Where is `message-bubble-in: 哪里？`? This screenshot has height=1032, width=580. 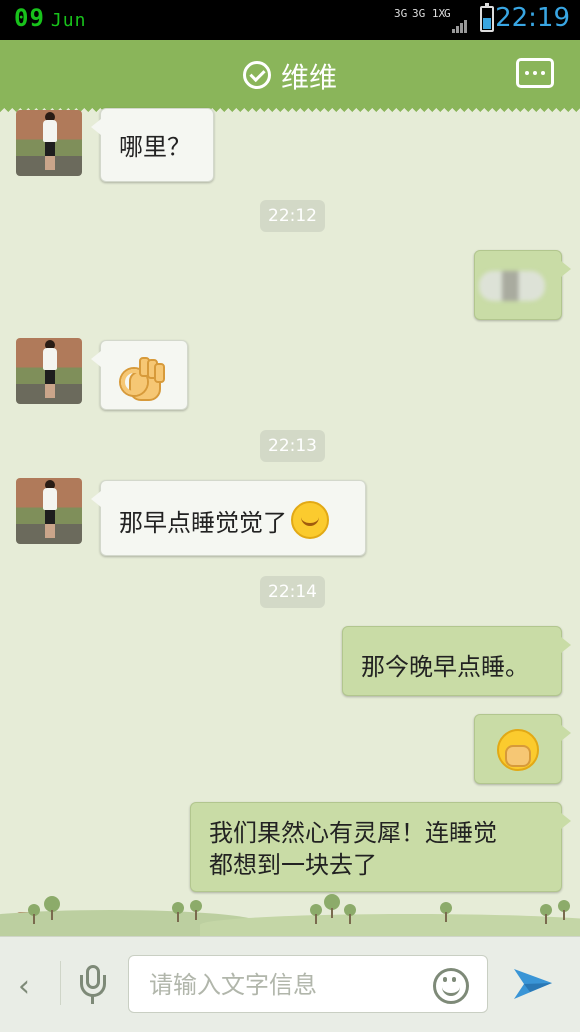 message-bubble-in: 哪里？ is located at coordinates (152, 145).